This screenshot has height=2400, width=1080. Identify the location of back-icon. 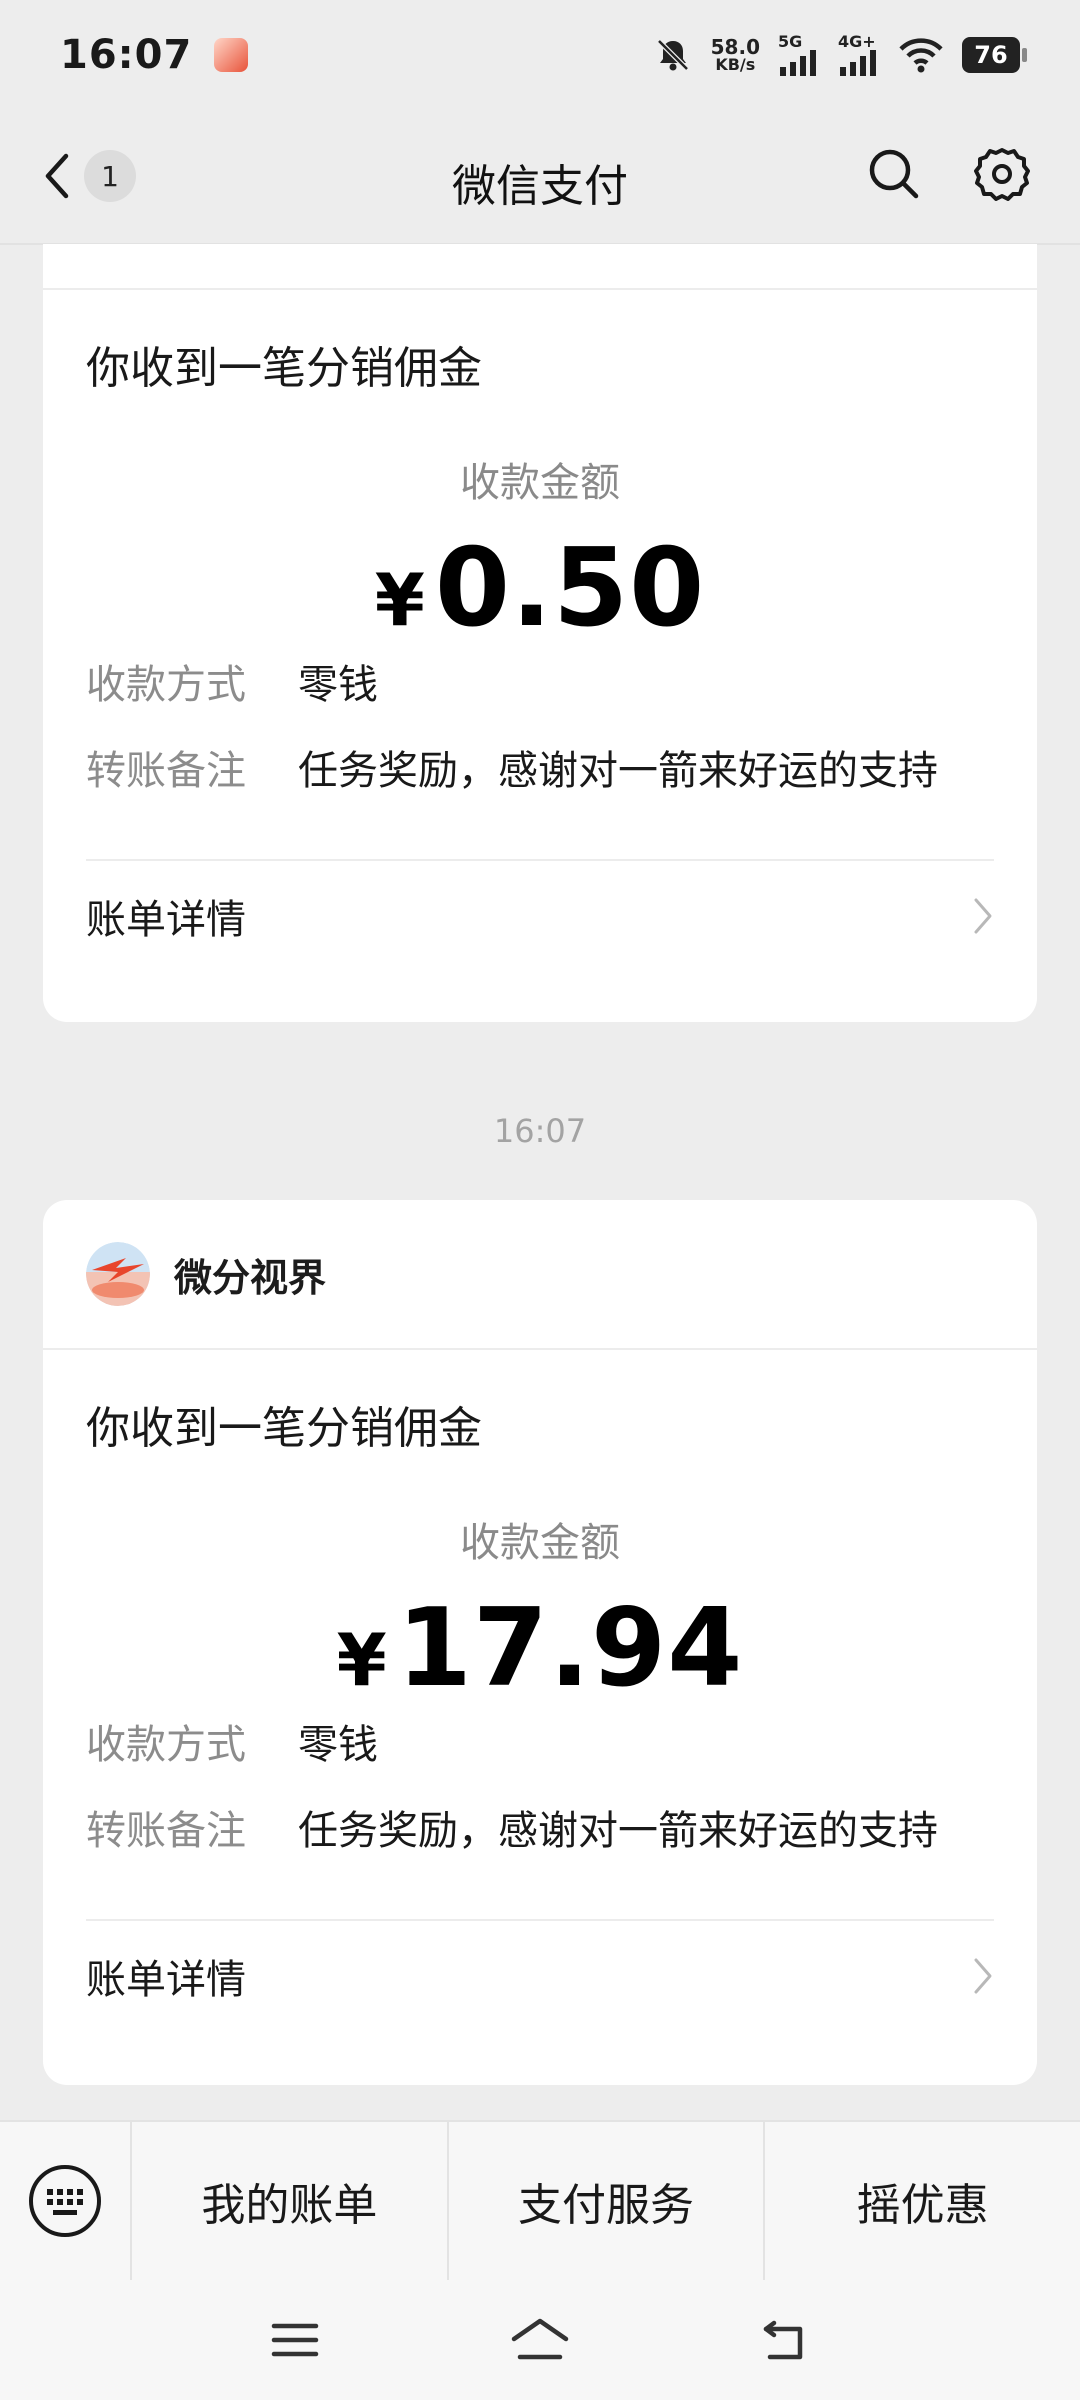
(785, 2340).